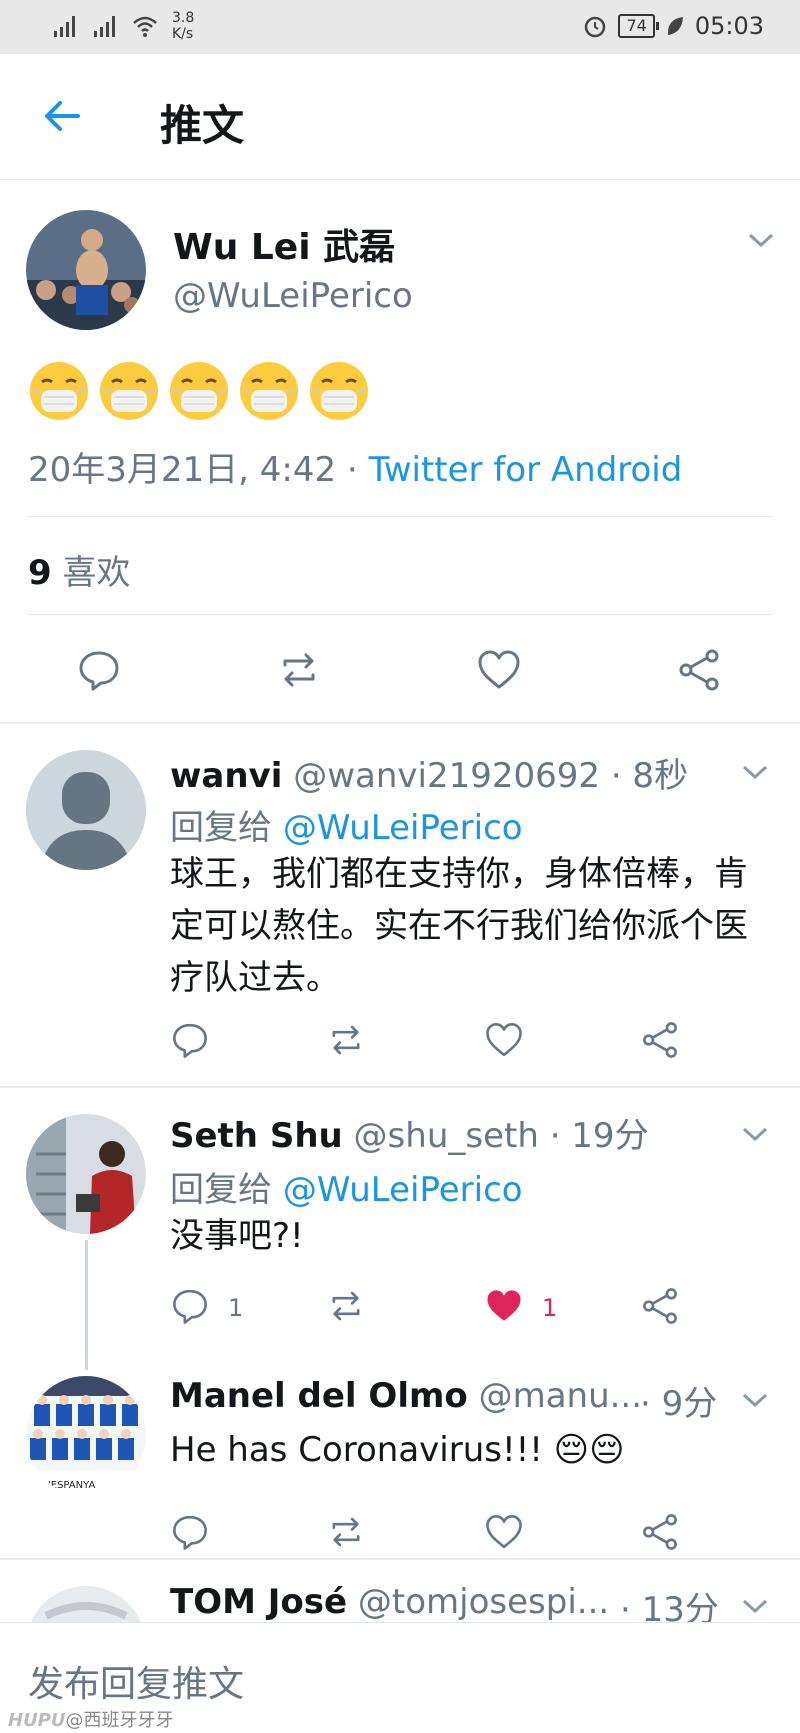 This screenshot has width=800, height=1733. What do you see at coordinates (485, 776) in the screenshot?
I see `reply-author-handle: @wanvi21920692 · 8秒` at bounding box center [485, 776].